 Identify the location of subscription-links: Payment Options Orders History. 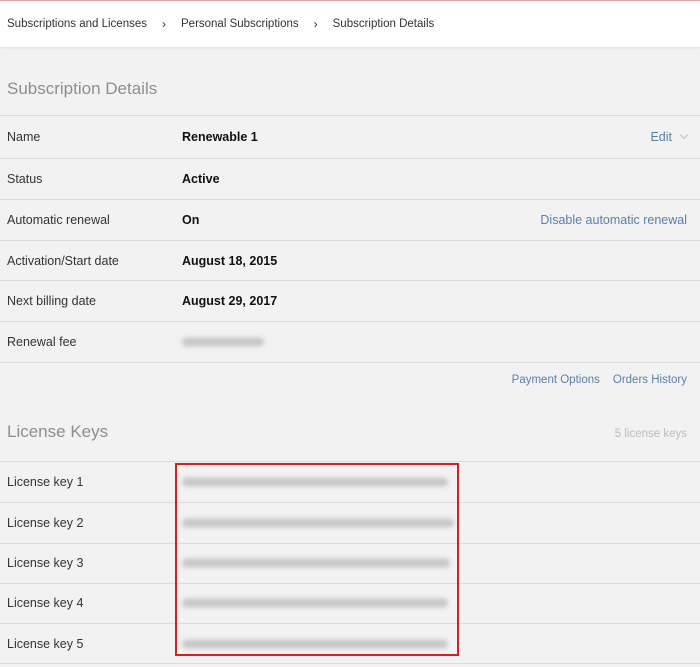
(599, 380).